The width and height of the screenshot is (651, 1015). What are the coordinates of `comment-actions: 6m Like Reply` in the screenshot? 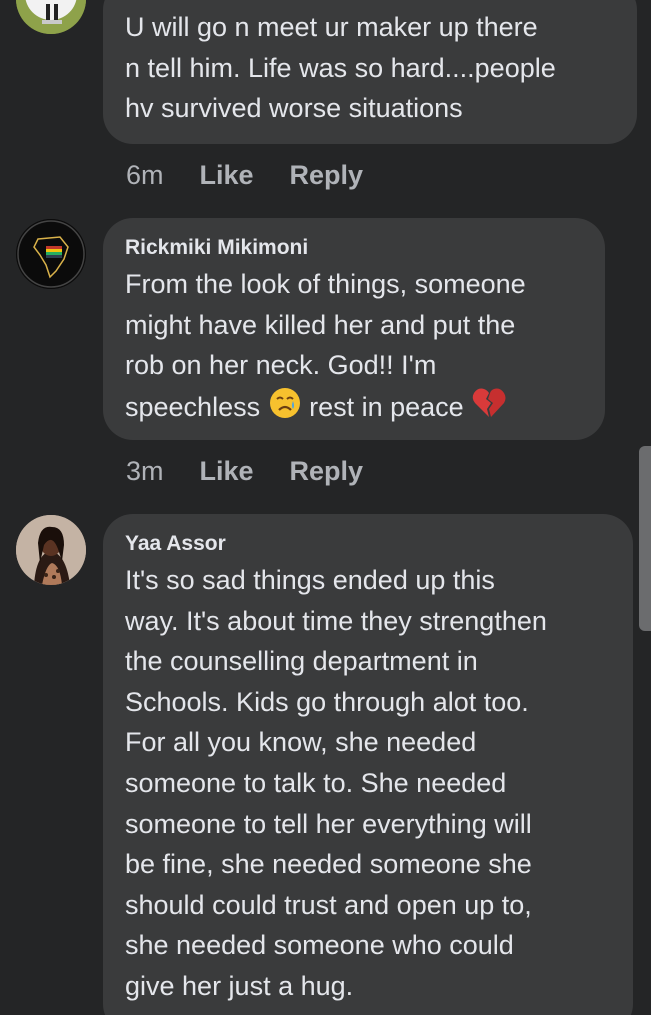 It's located at (244, 175).